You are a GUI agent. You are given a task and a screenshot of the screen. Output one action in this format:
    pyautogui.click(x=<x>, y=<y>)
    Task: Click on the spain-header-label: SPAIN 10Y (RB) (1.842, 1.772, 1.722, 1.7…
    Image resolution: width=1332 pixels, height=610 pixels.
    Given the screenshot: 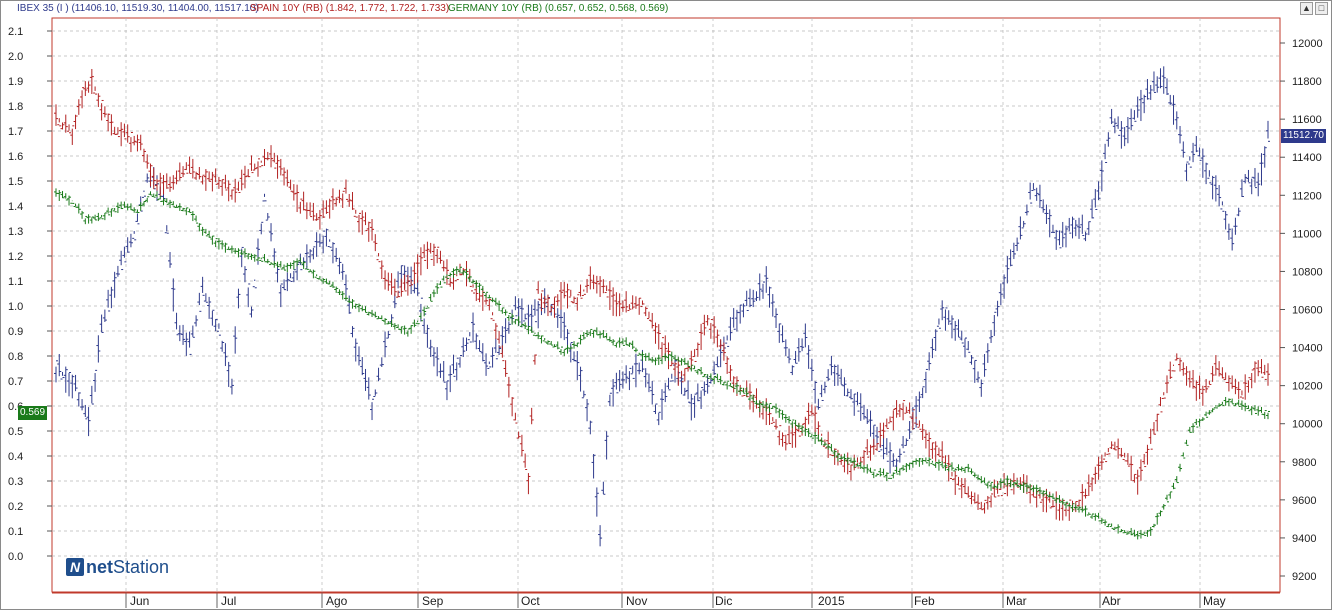 What is the action you would take?
    pyautogui.click(x=350, y=8)
    